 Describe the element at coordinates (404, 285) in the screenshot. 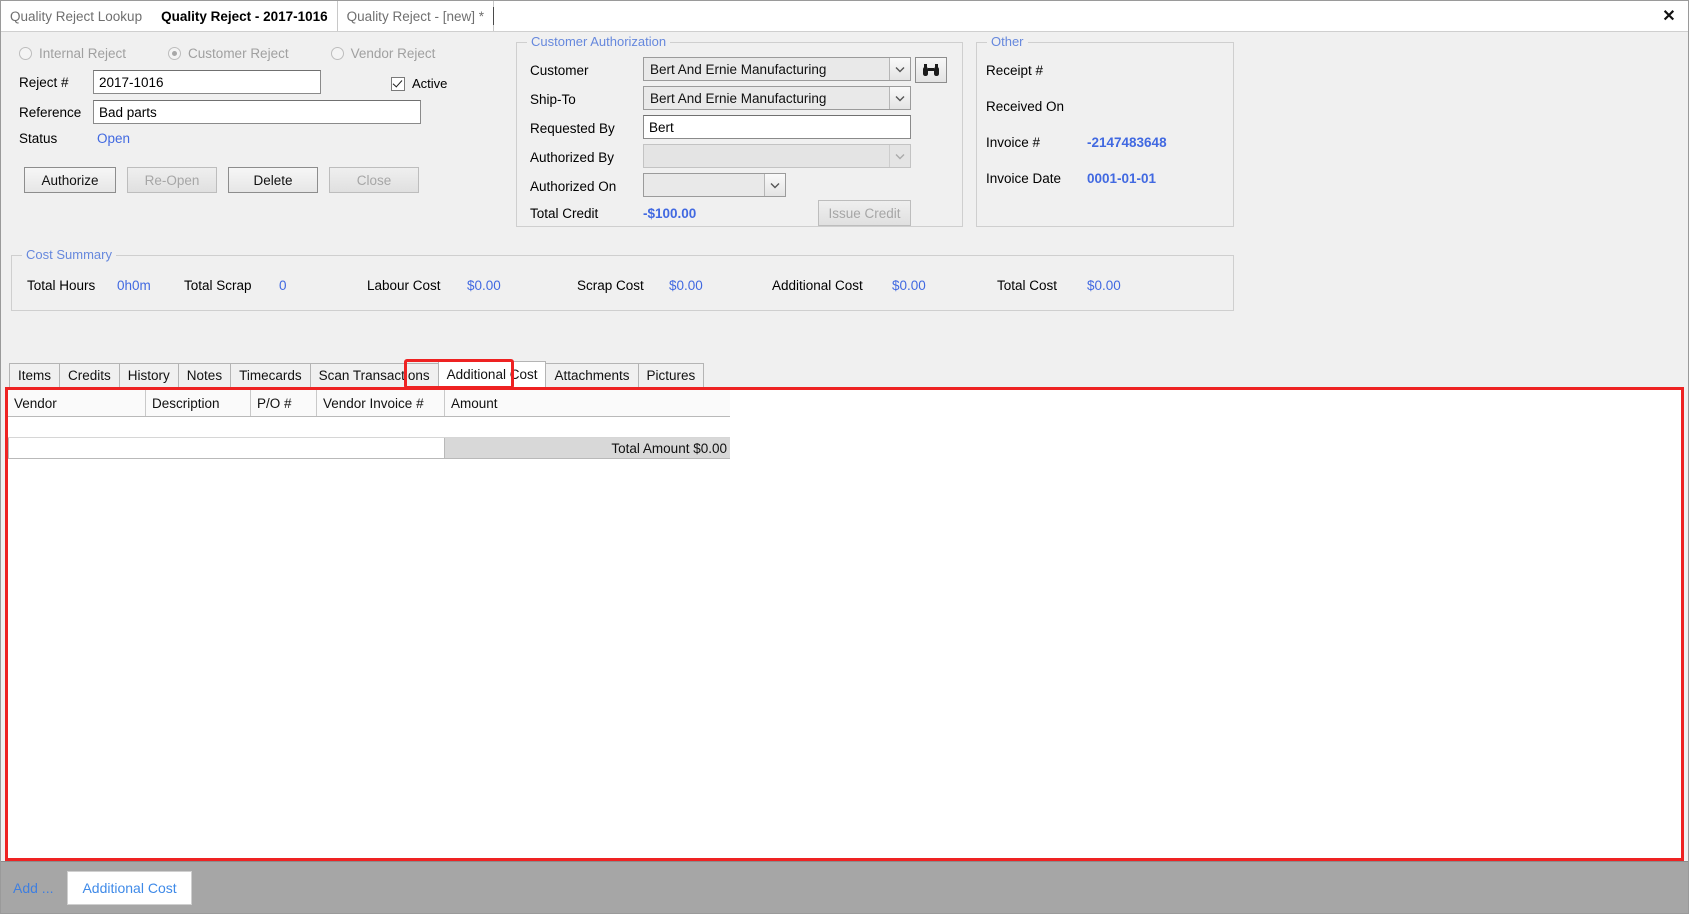

I see `cost-label-labour-cost: Labour Cost` at that location.